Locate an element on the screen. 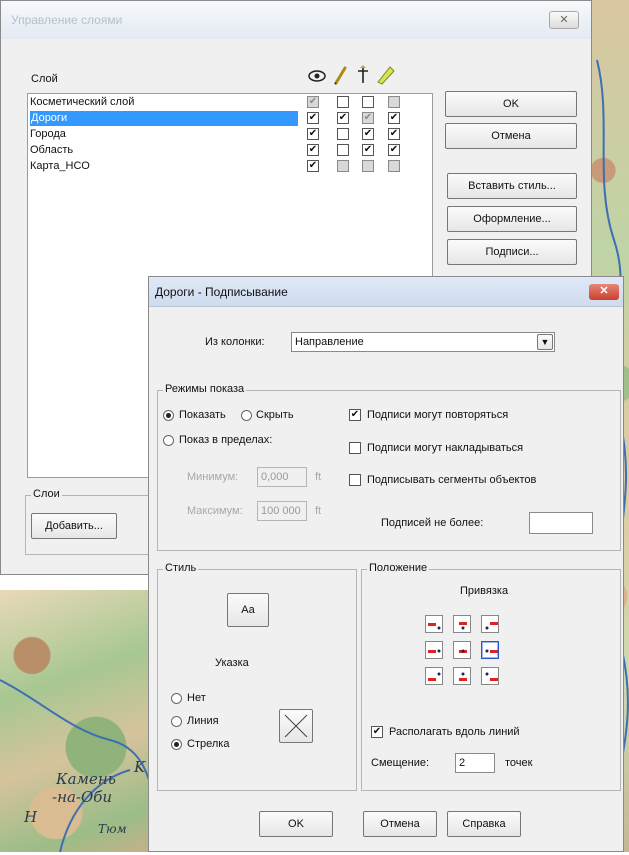  anchor-bottom-center is located at coordinates (462, 676).